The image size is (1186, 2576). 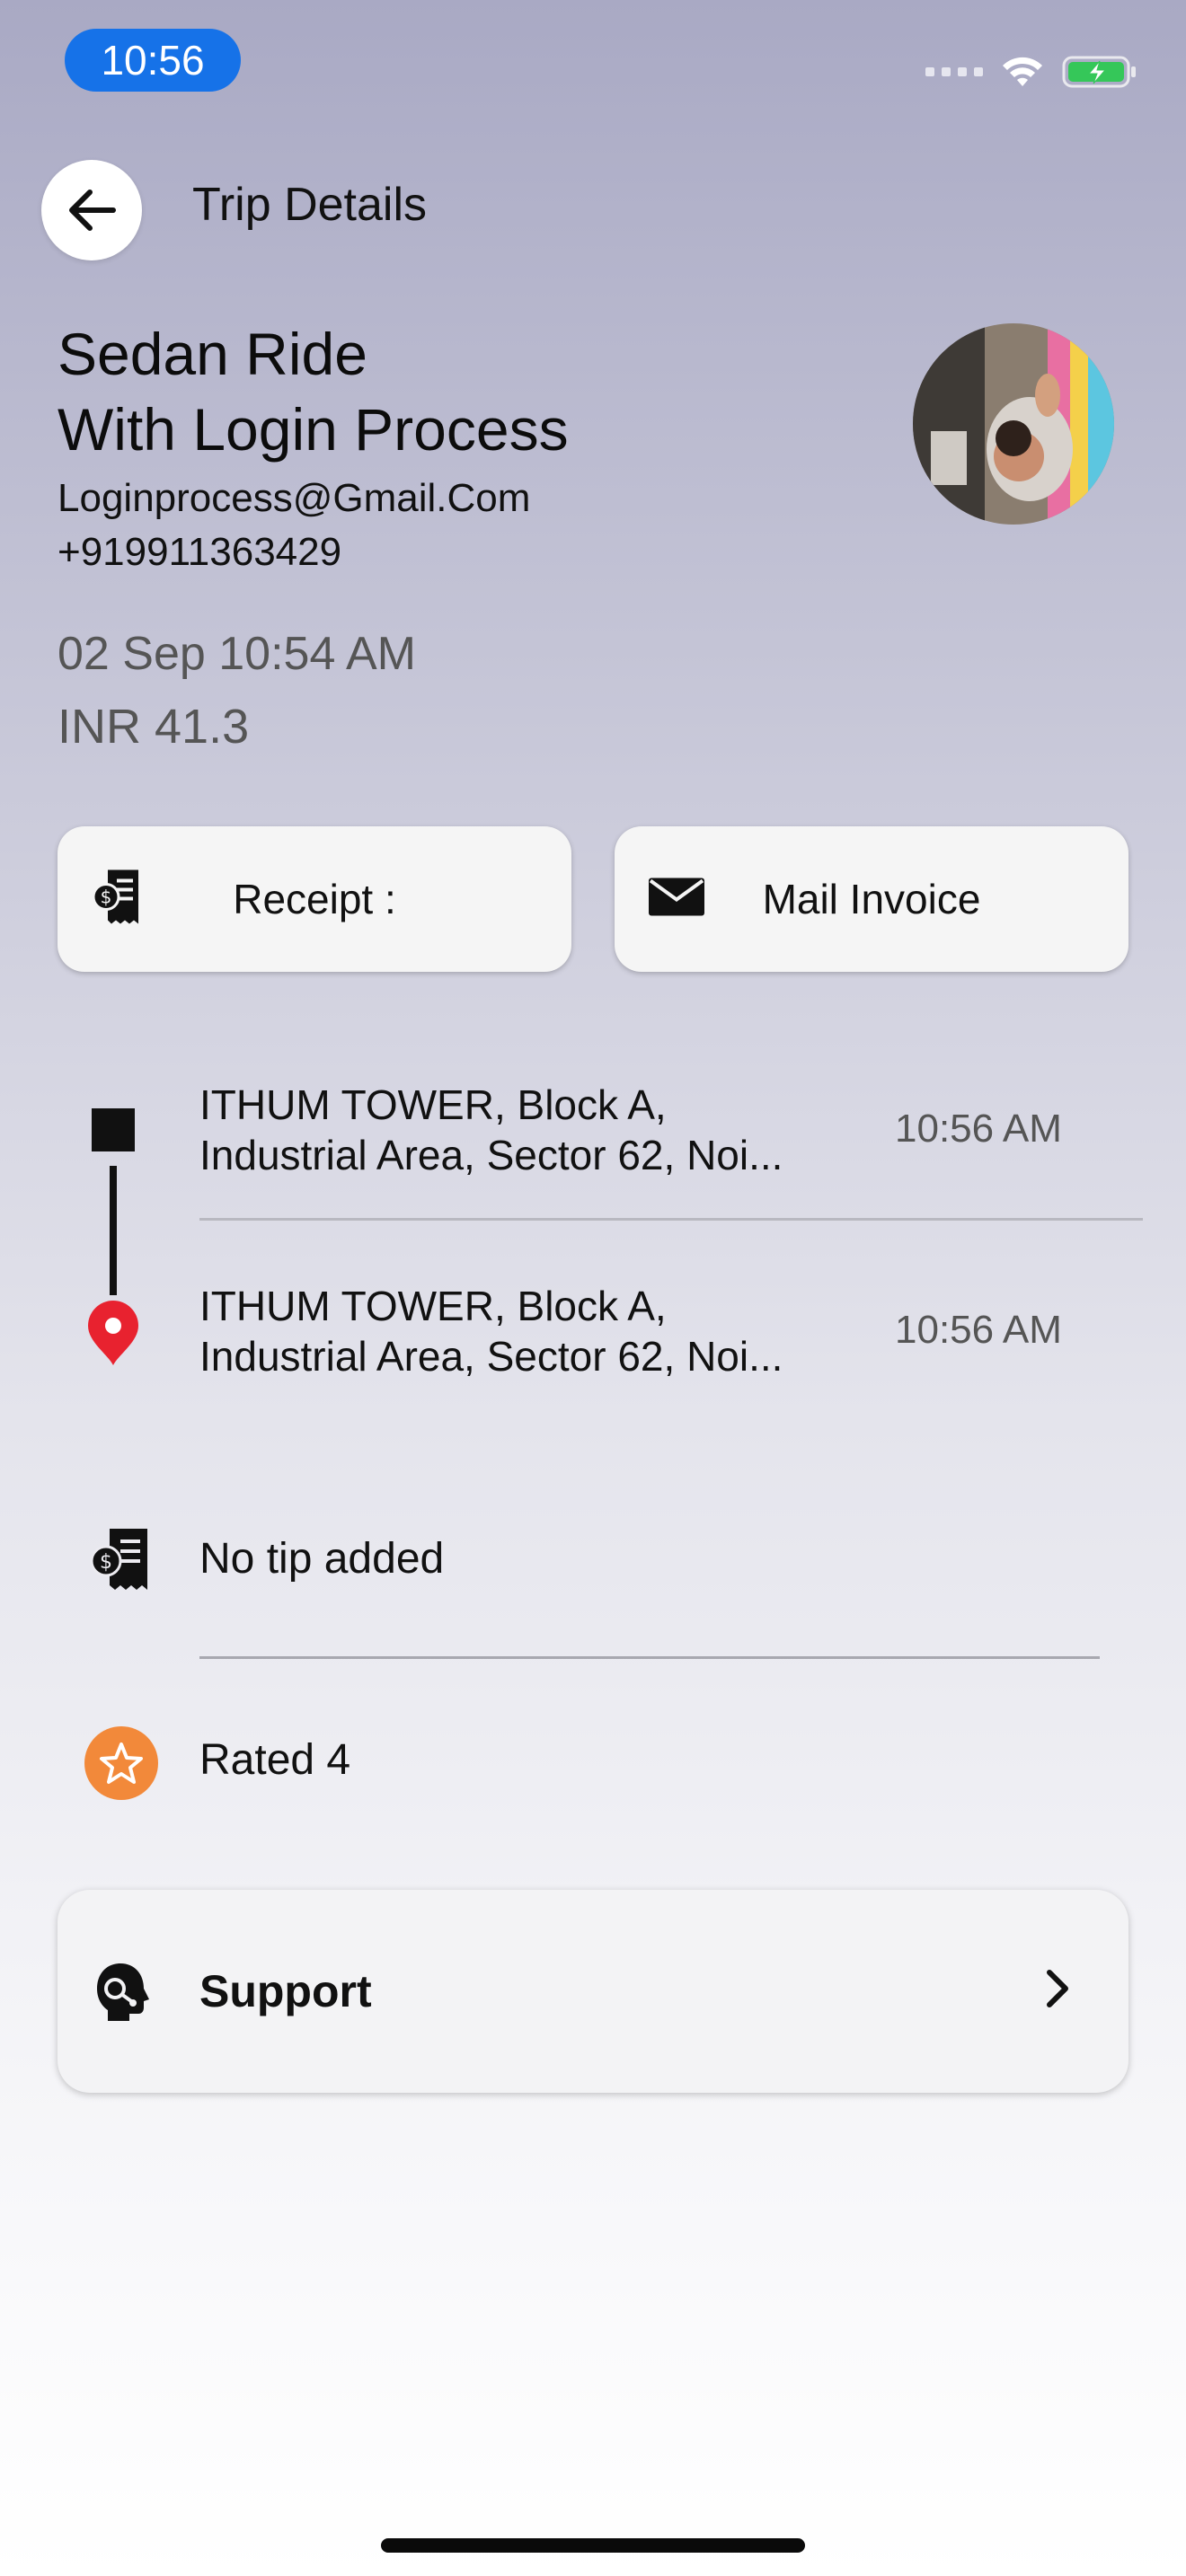 What do you see at coordinates (113, 1129) in the screenshot?
I see `pickup-marker-icon` at bounding box center [113, 1129].